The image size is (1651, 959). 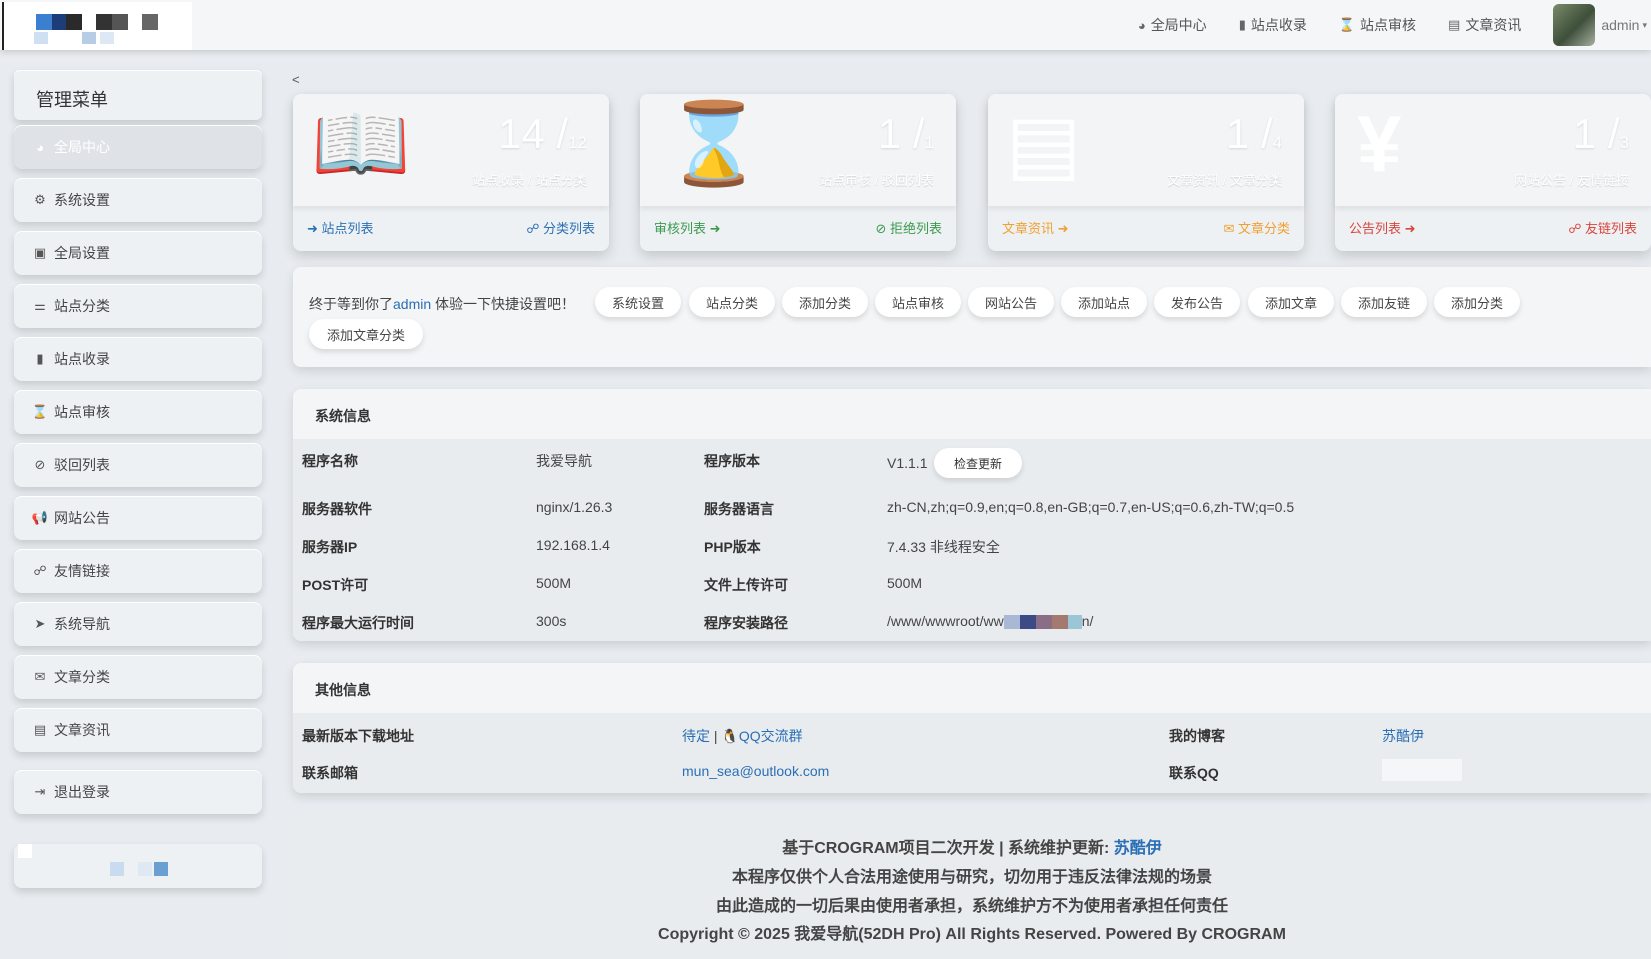 What do you see at coordinates (138, 518) in the screenshot?
I see `sidebar-item-announcements: 📢 网站公告` at bounding box center [138, 518].